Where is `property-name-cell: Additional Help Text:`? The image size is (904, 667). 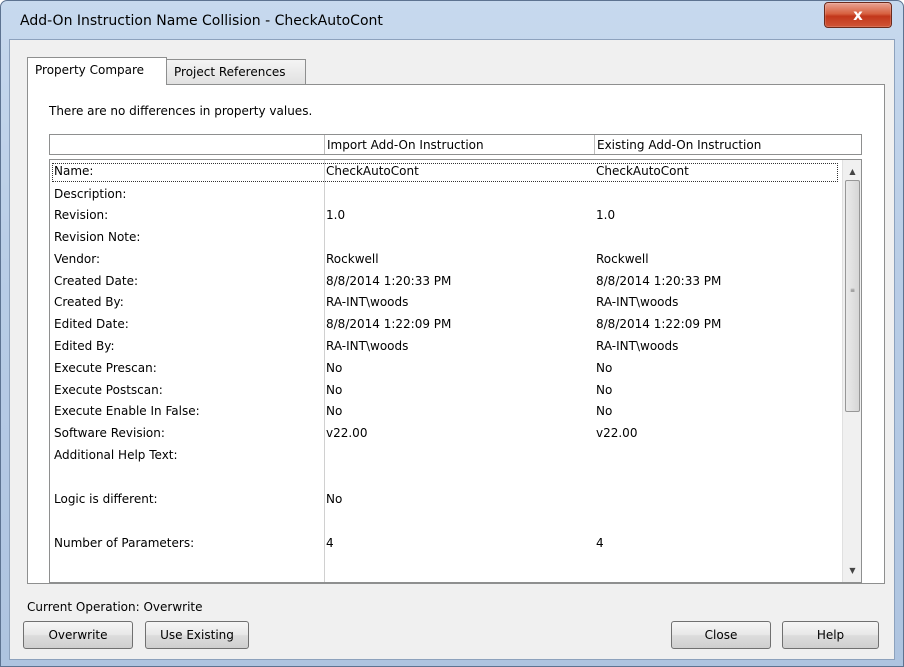
property-name-cell: Additional Help Text: is located at coordinates (116, 455).